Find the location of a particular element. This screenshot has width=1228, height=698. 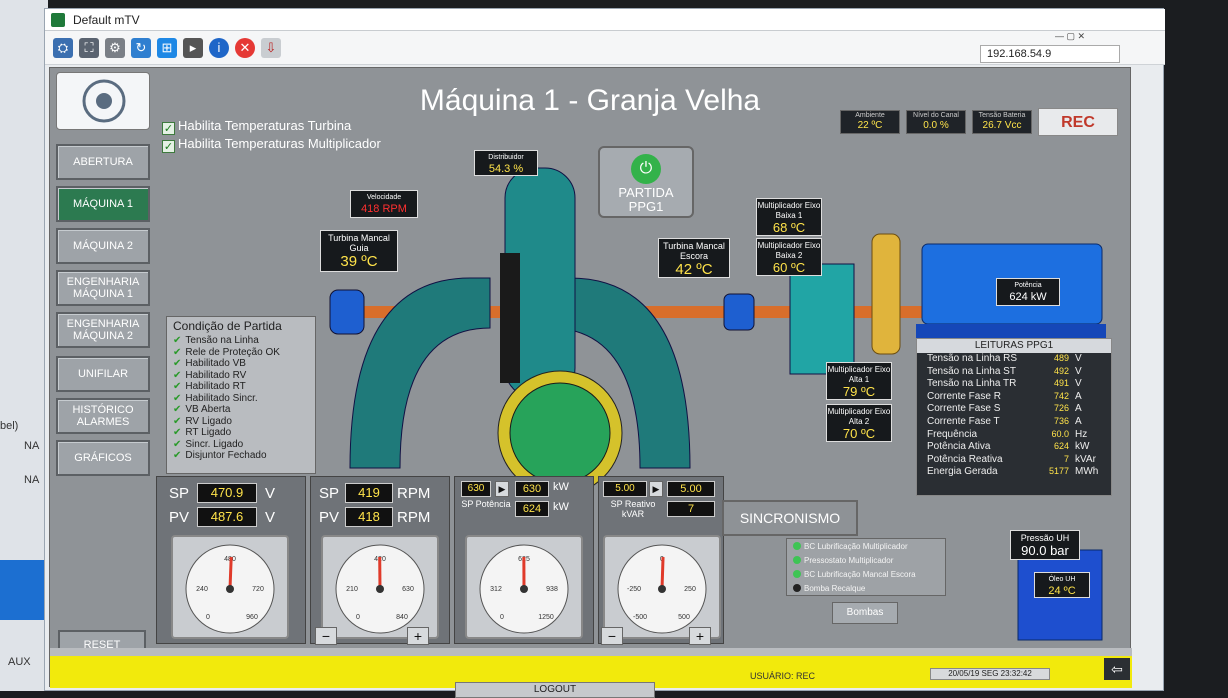

runner-inner is located at coordinates (560, 433).